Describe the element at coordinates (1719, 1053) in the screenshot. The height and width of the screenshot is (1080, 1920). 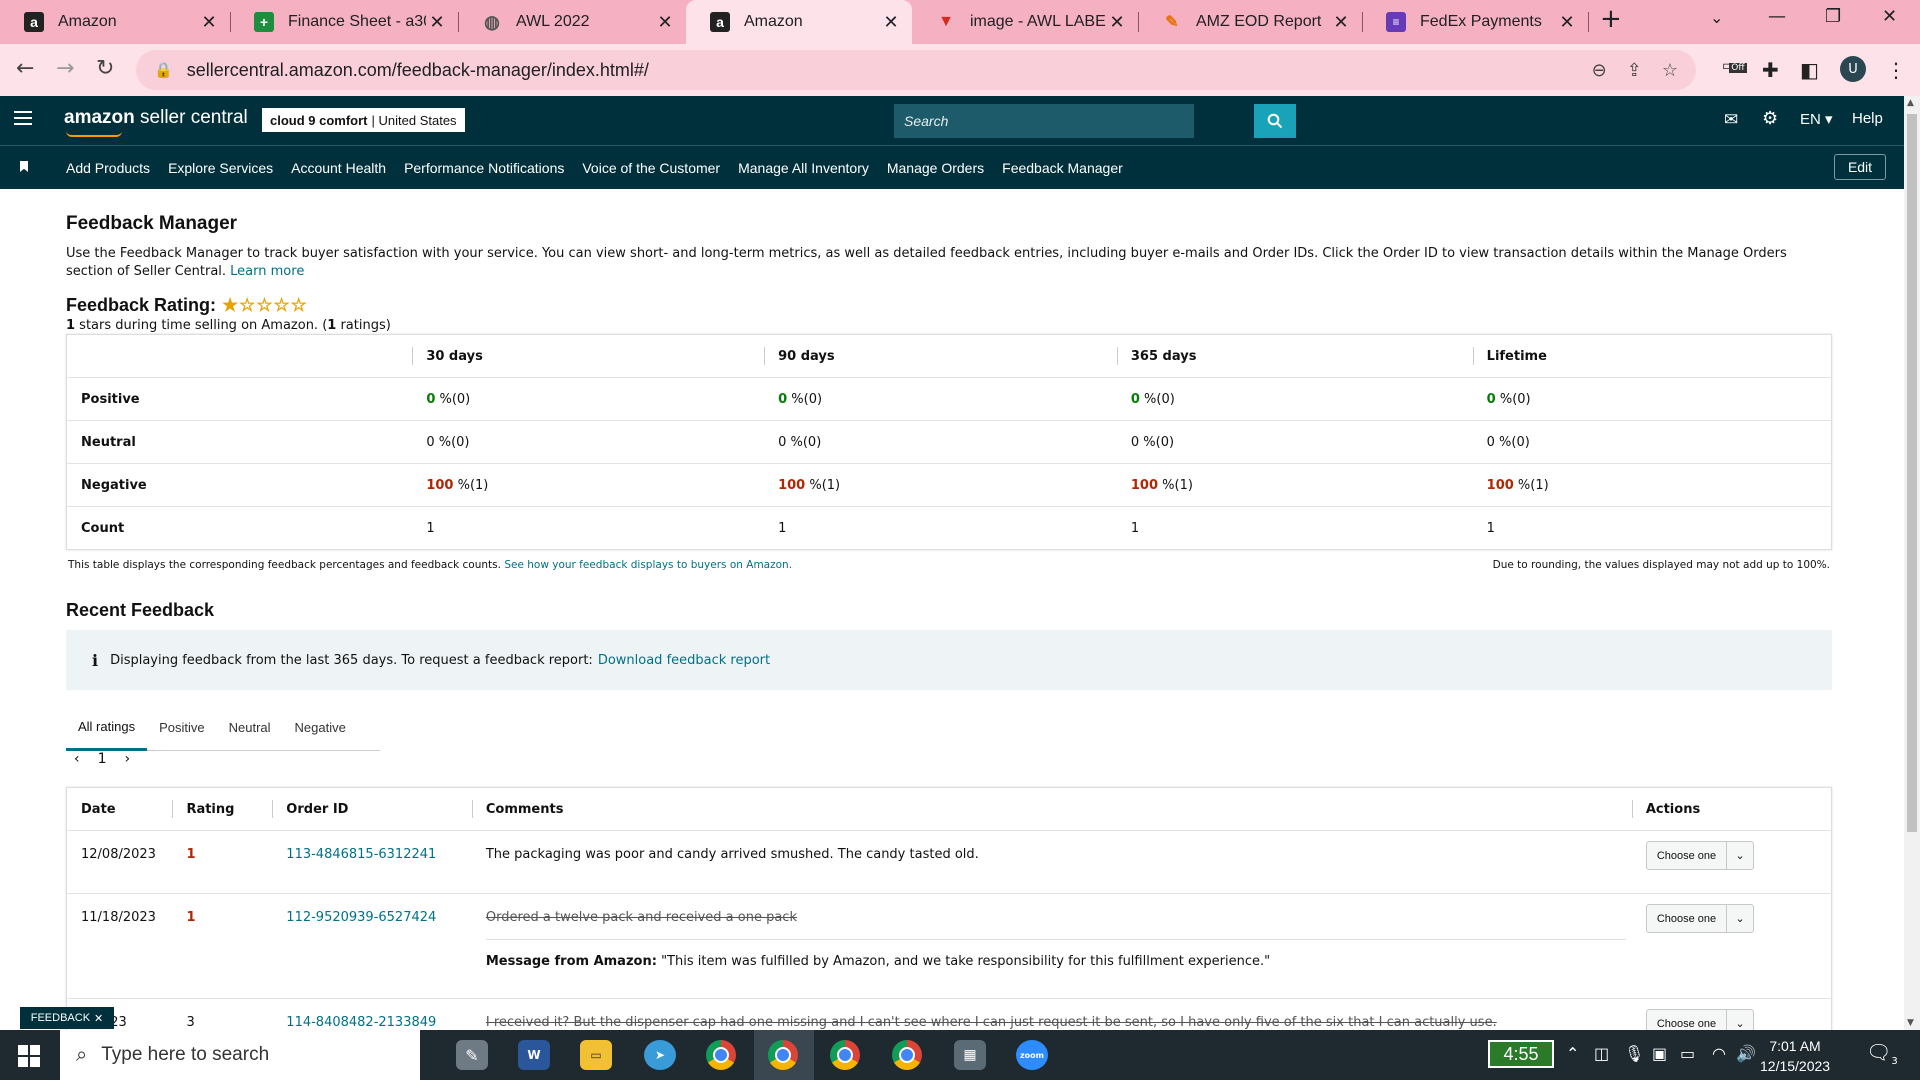
I see `wifi-icon: ◠` at that location.